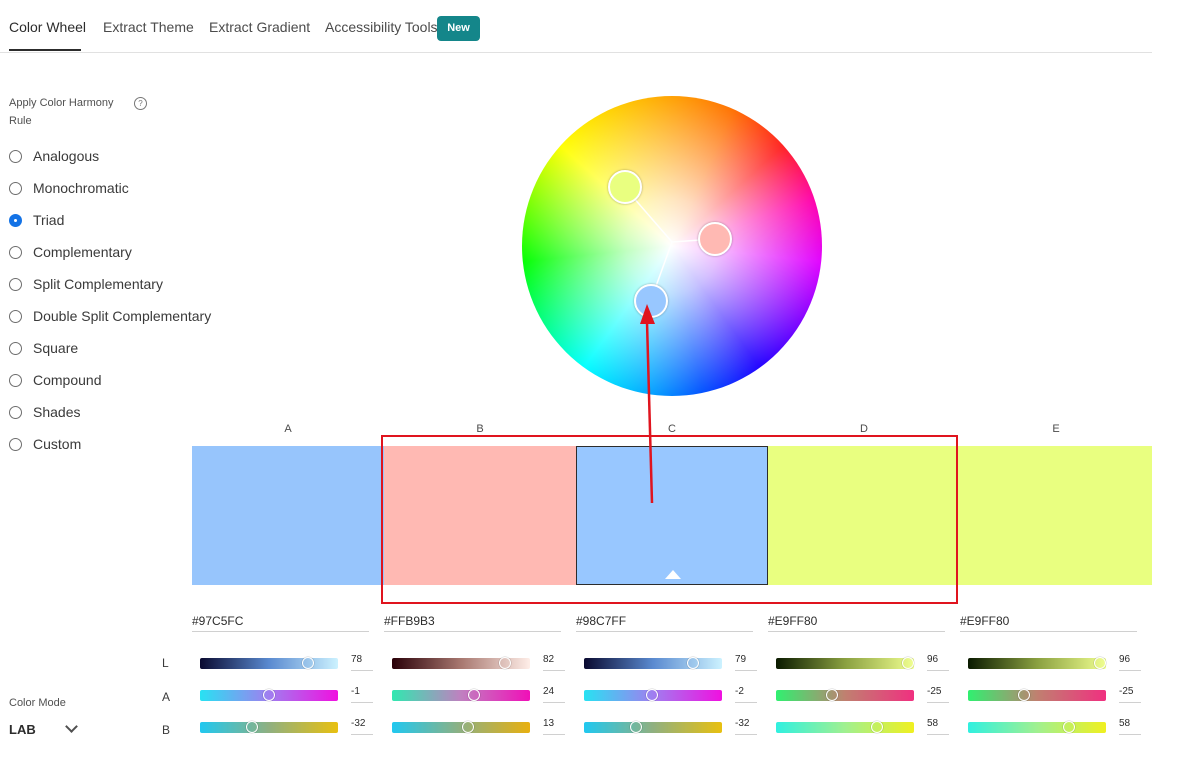  I want to click on tab-extract-gradient: Extract Gradient, so click(259, 27).